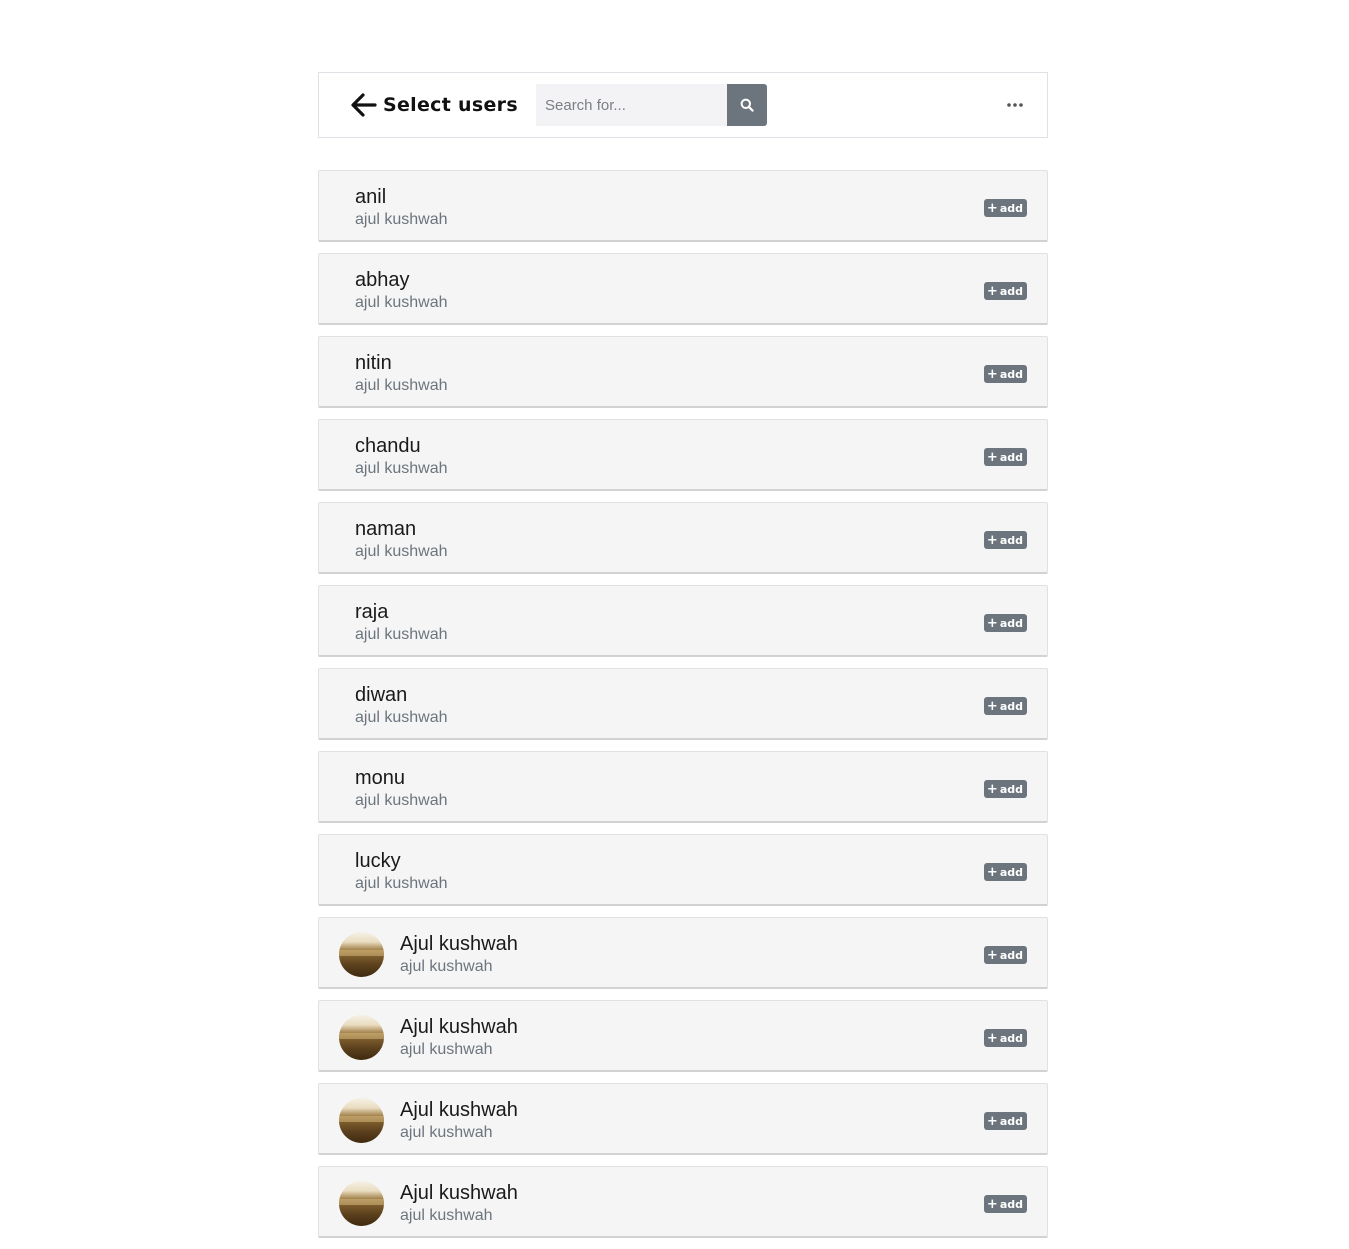 Image resolution: width=1349 pixels, height=1249 pixels. Describe the element at coordinates (683, 206) in the screenshot. I see `list-item: anil ajul kushwah + add` at that location.